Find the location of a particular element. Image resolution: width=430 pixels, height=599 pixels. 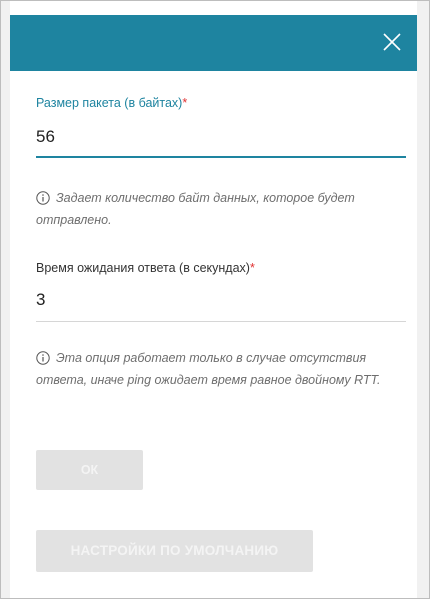

close-icon is located at coordinates (392, 42).